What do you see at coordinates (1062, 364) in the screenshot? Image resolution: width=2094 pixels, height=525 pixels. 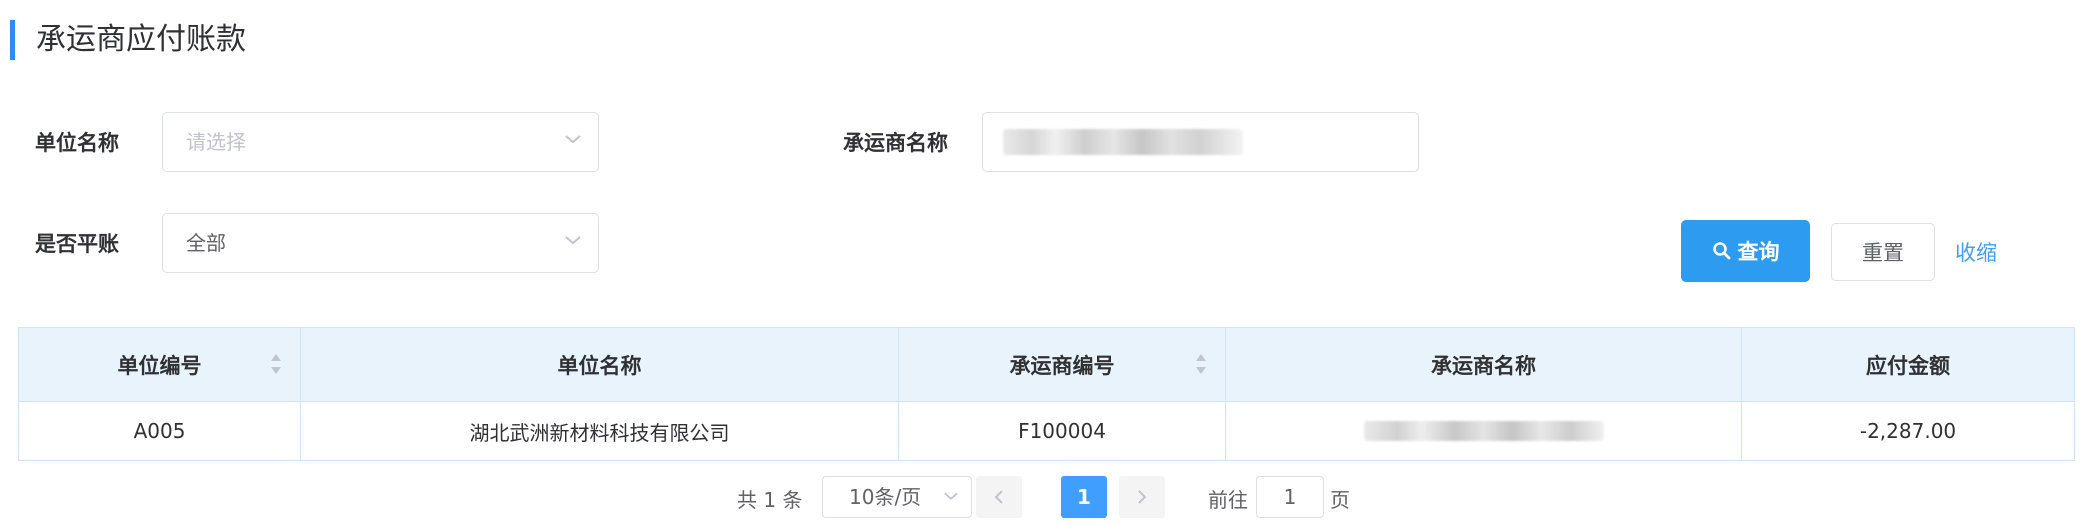 I see `column-header-carrier-code: 承运商编号` at bounding box center [1062, 364].